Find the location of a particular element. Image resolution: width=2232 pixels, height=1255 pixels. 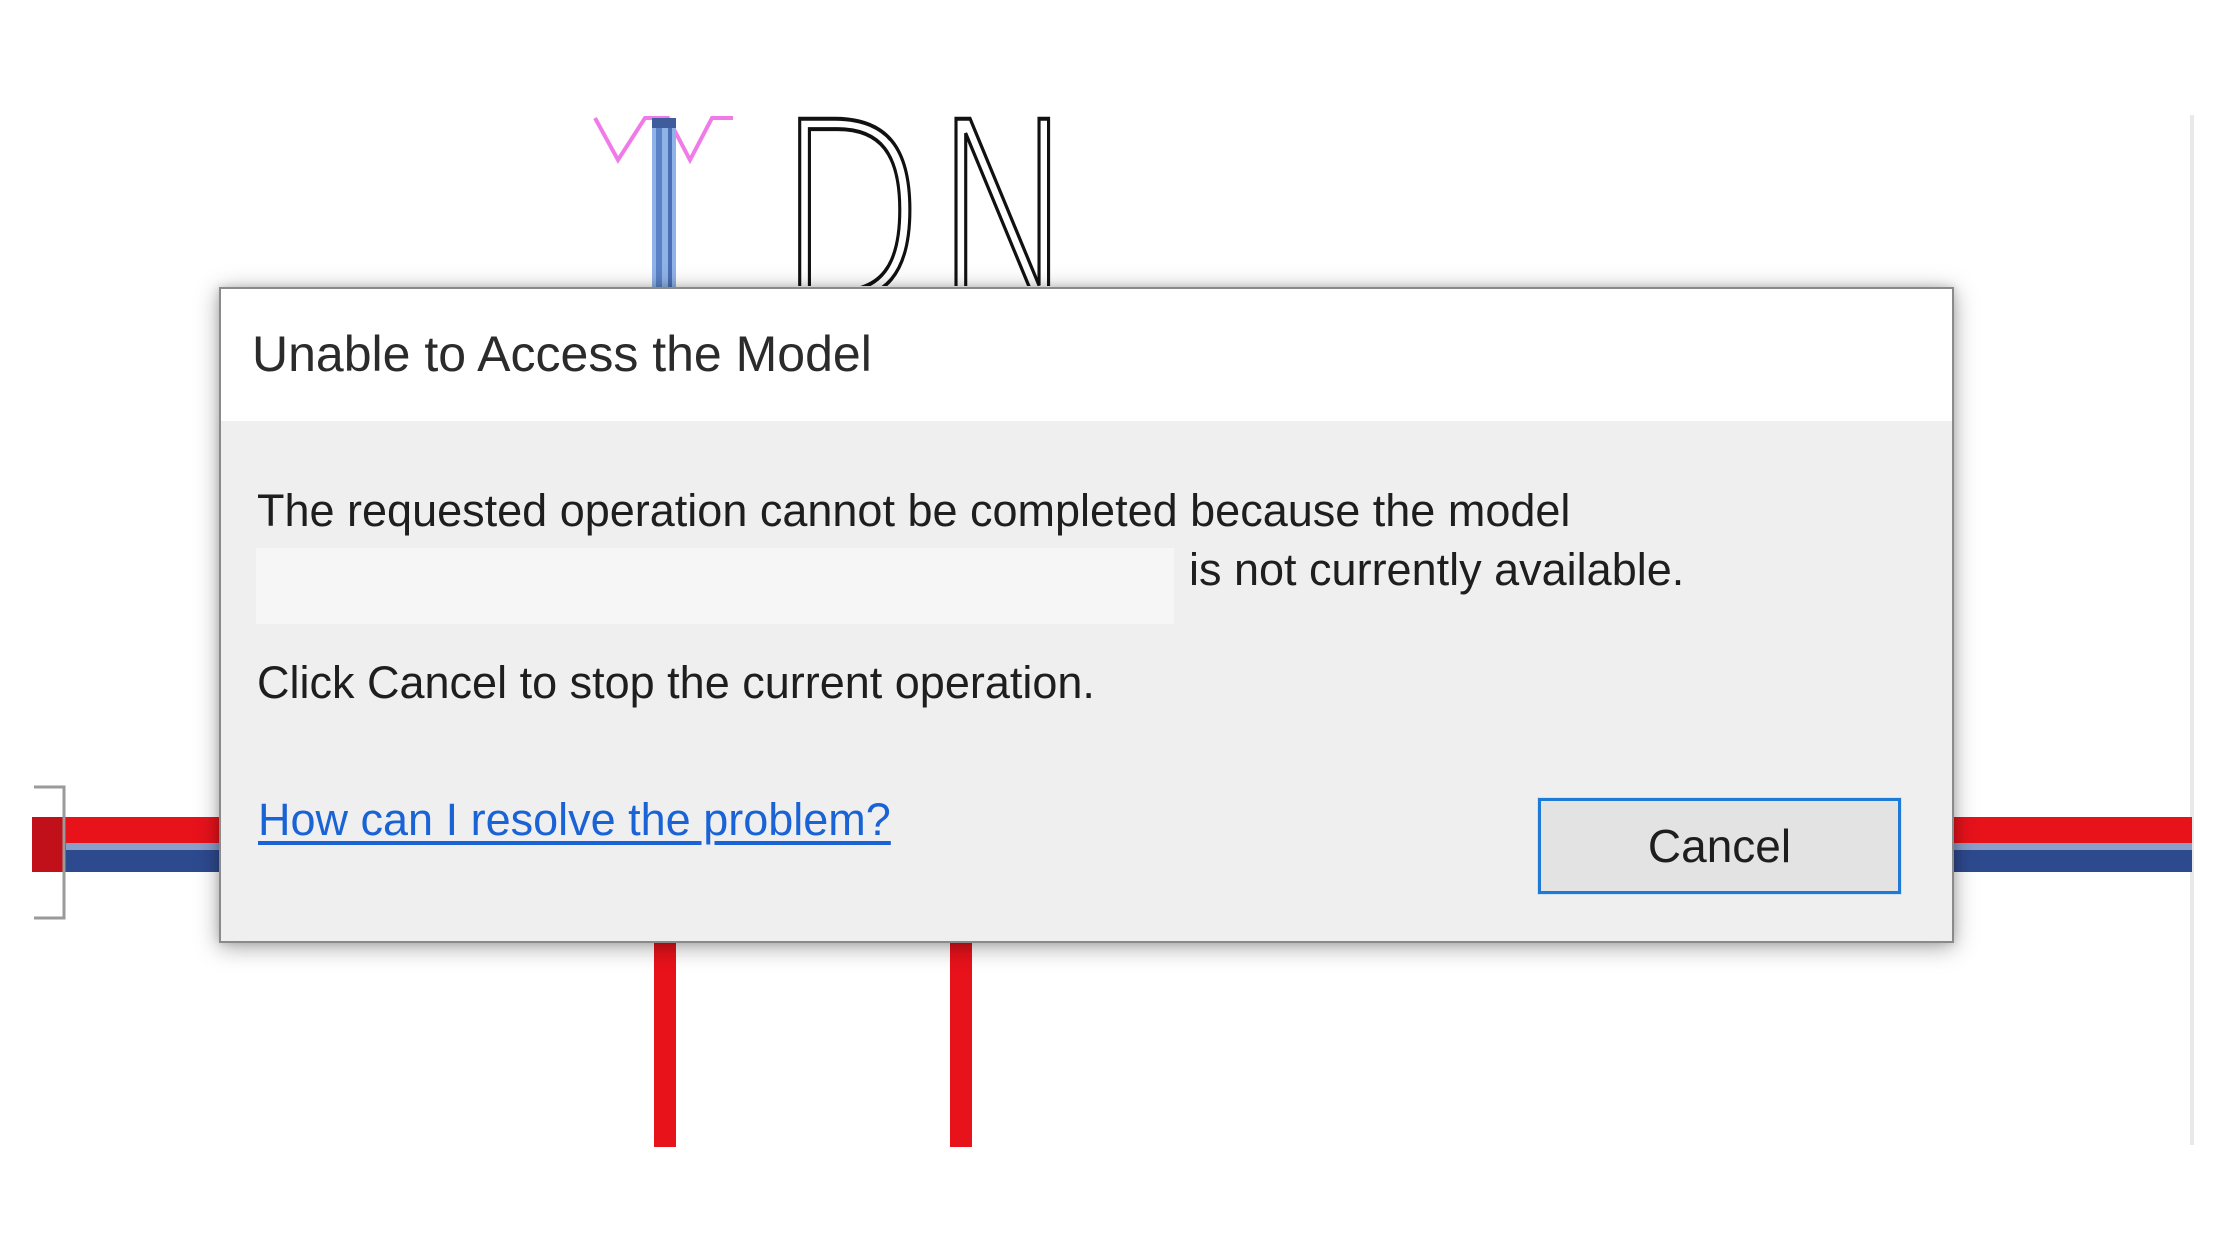

horizontal-pipe-left is located at coordinates (132, 844).